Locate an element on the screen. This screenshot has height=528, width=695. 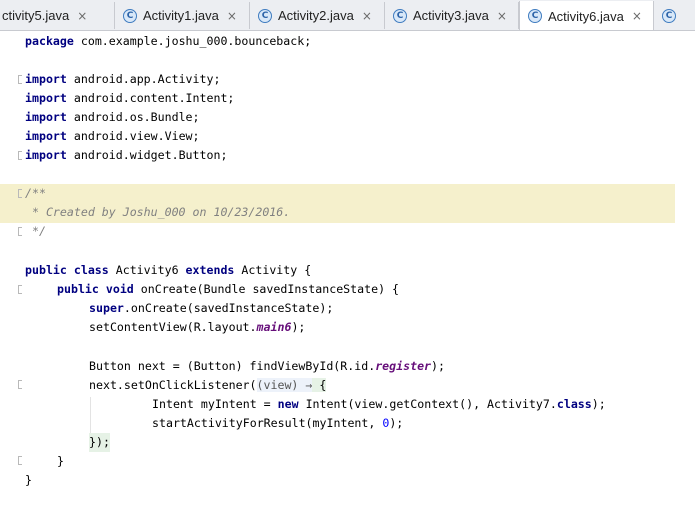
code-text: android.content.Intent; is located at coordinates (150, 98).